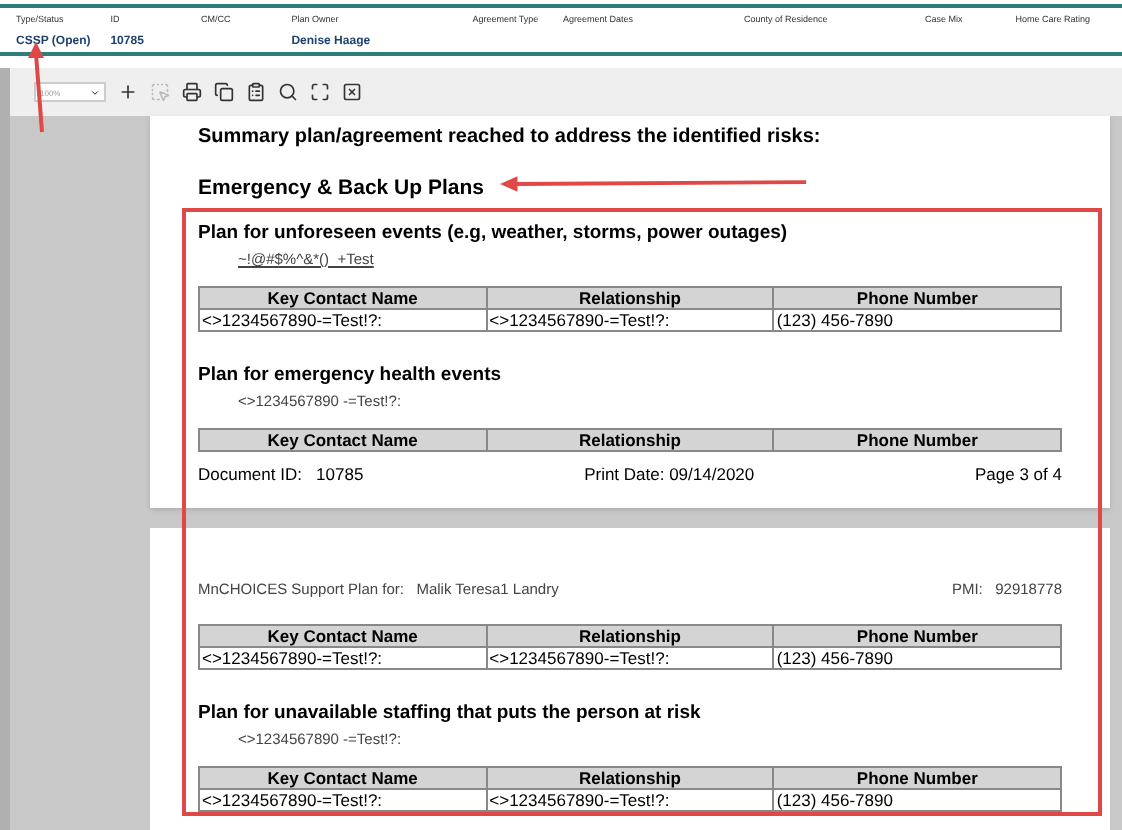 The height and width of the screenshot is (830, 1122). I want to click on clipboard-icon, so click(255, 92).